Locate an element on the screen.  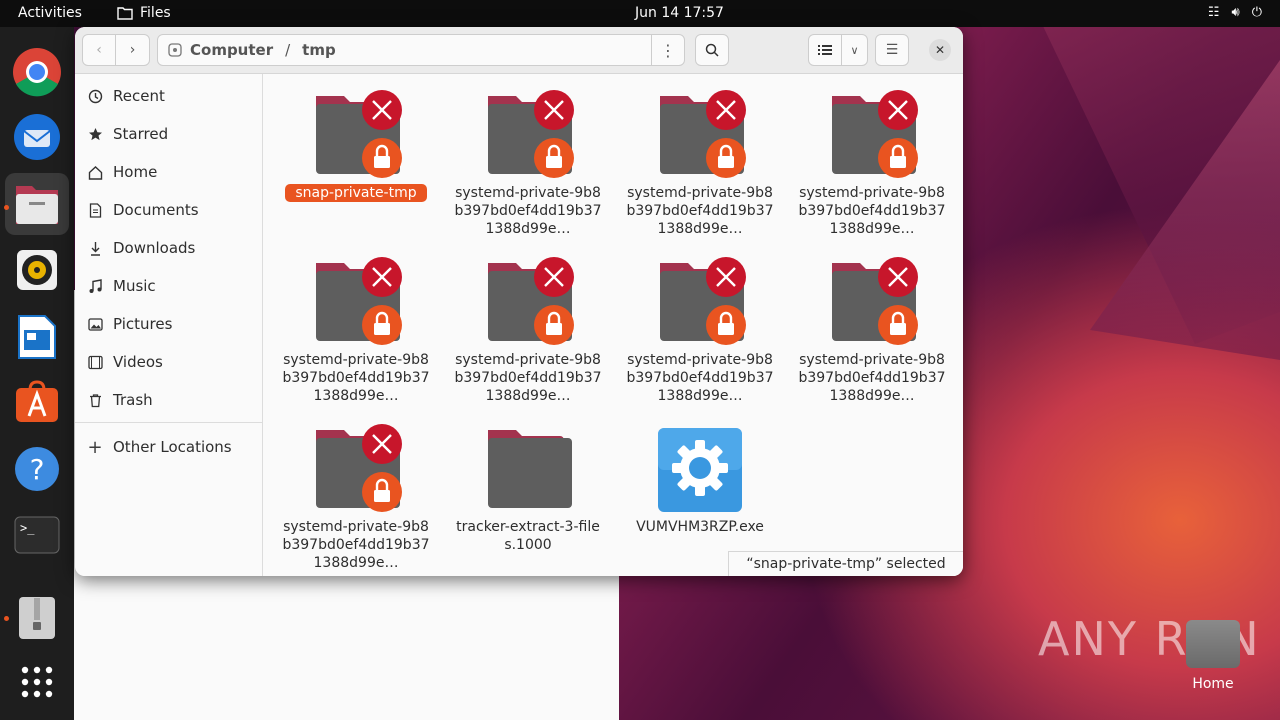
breadcrumb-tmp: tmp is located at coordinates (319, 50).